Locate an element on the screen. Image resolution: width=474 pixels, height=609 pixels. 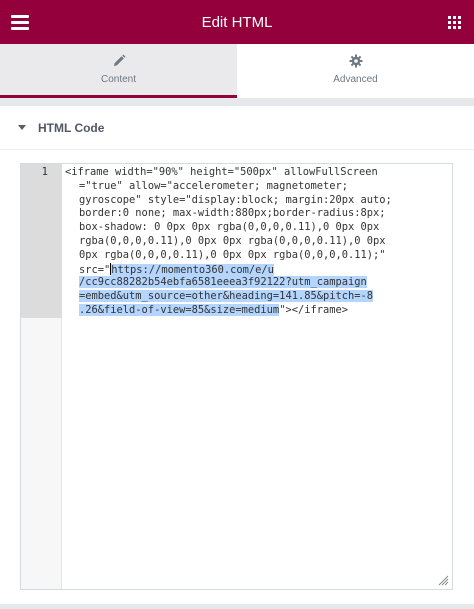
bottom-divider is located at coordinates (237, 606).